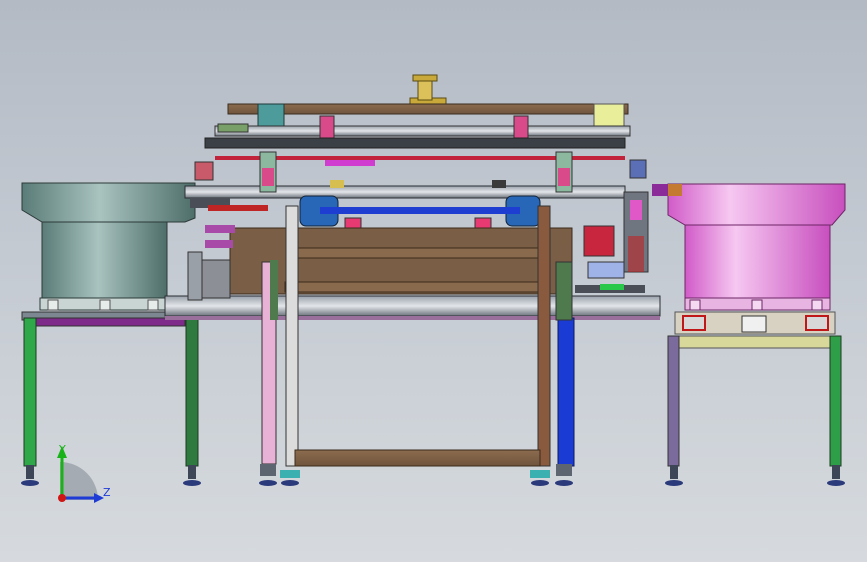  What do you see at coordinates (108, 246) in the screenshot?
I see `left-feeder-bowl` at bounding box center [108, 246].